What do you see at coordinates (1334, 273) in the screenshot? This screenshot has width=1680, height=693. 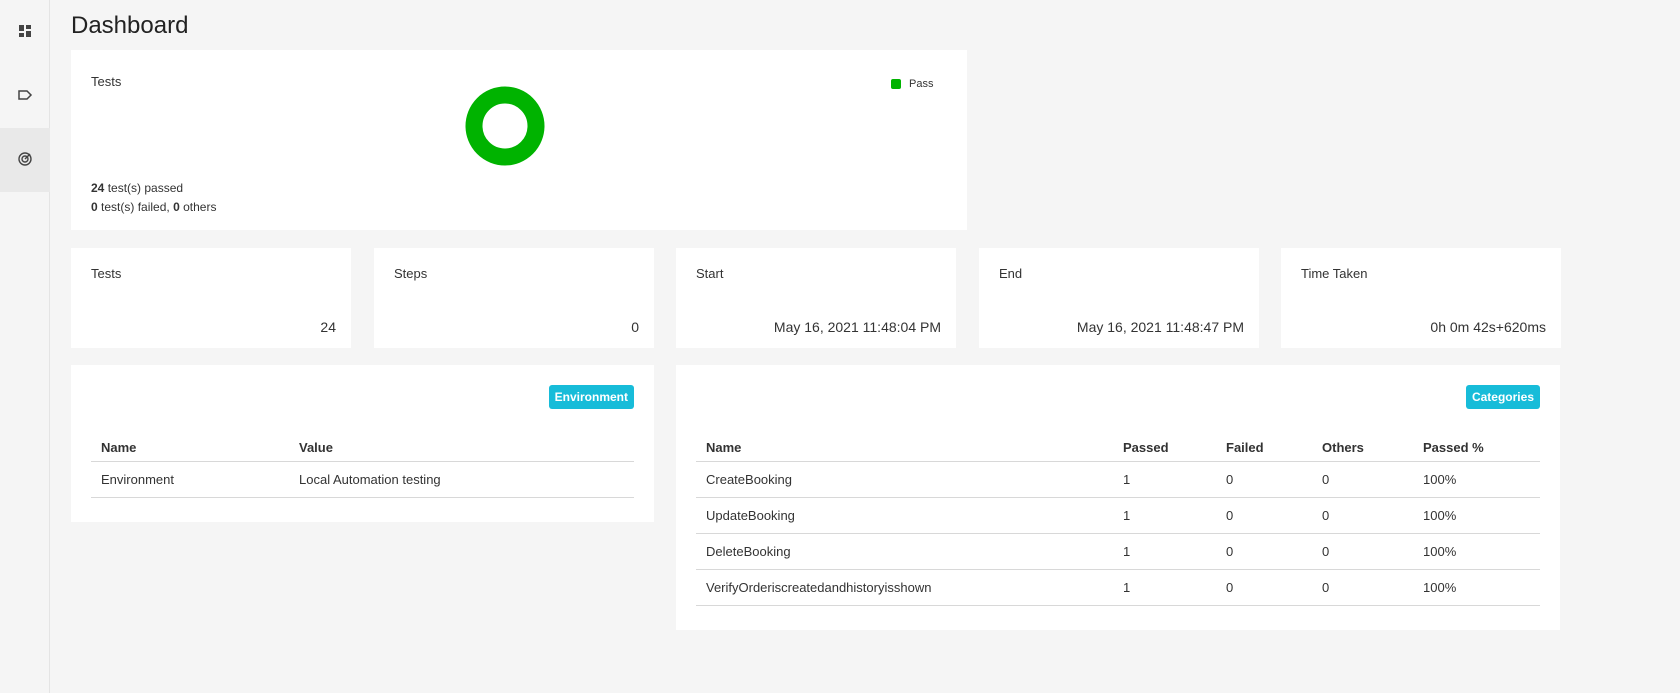 I see `stat-label: Time Taken` at bounding box center [1334, 273].